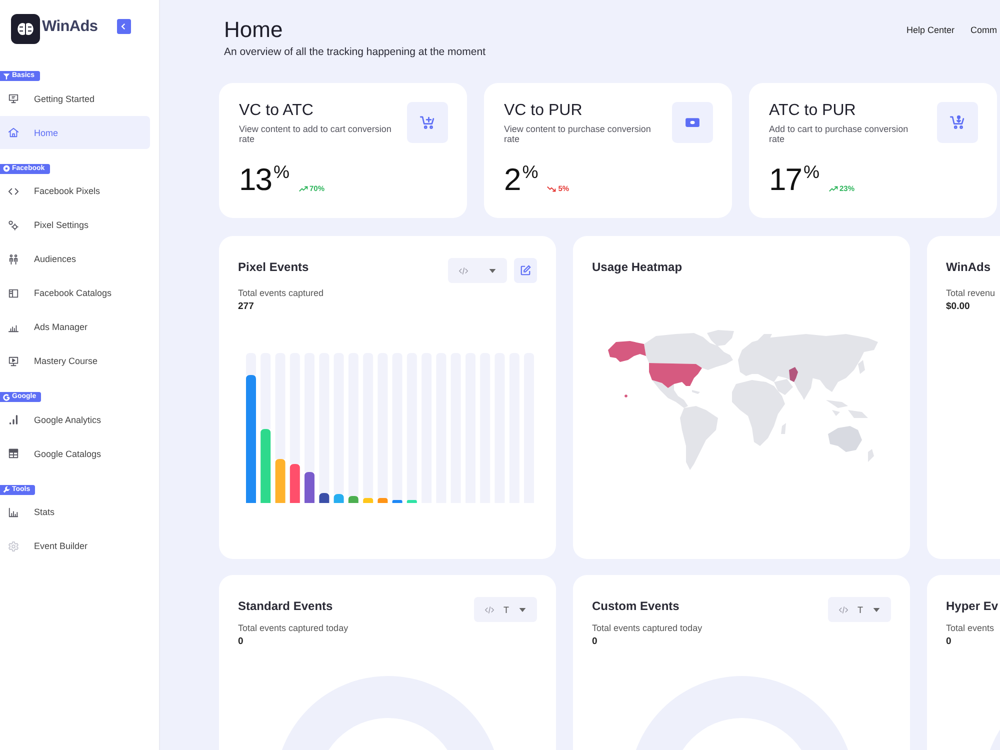 This screenshot has width=1000, height=750. I want to click on nav-item: Mastery Course, so click(75, 361).